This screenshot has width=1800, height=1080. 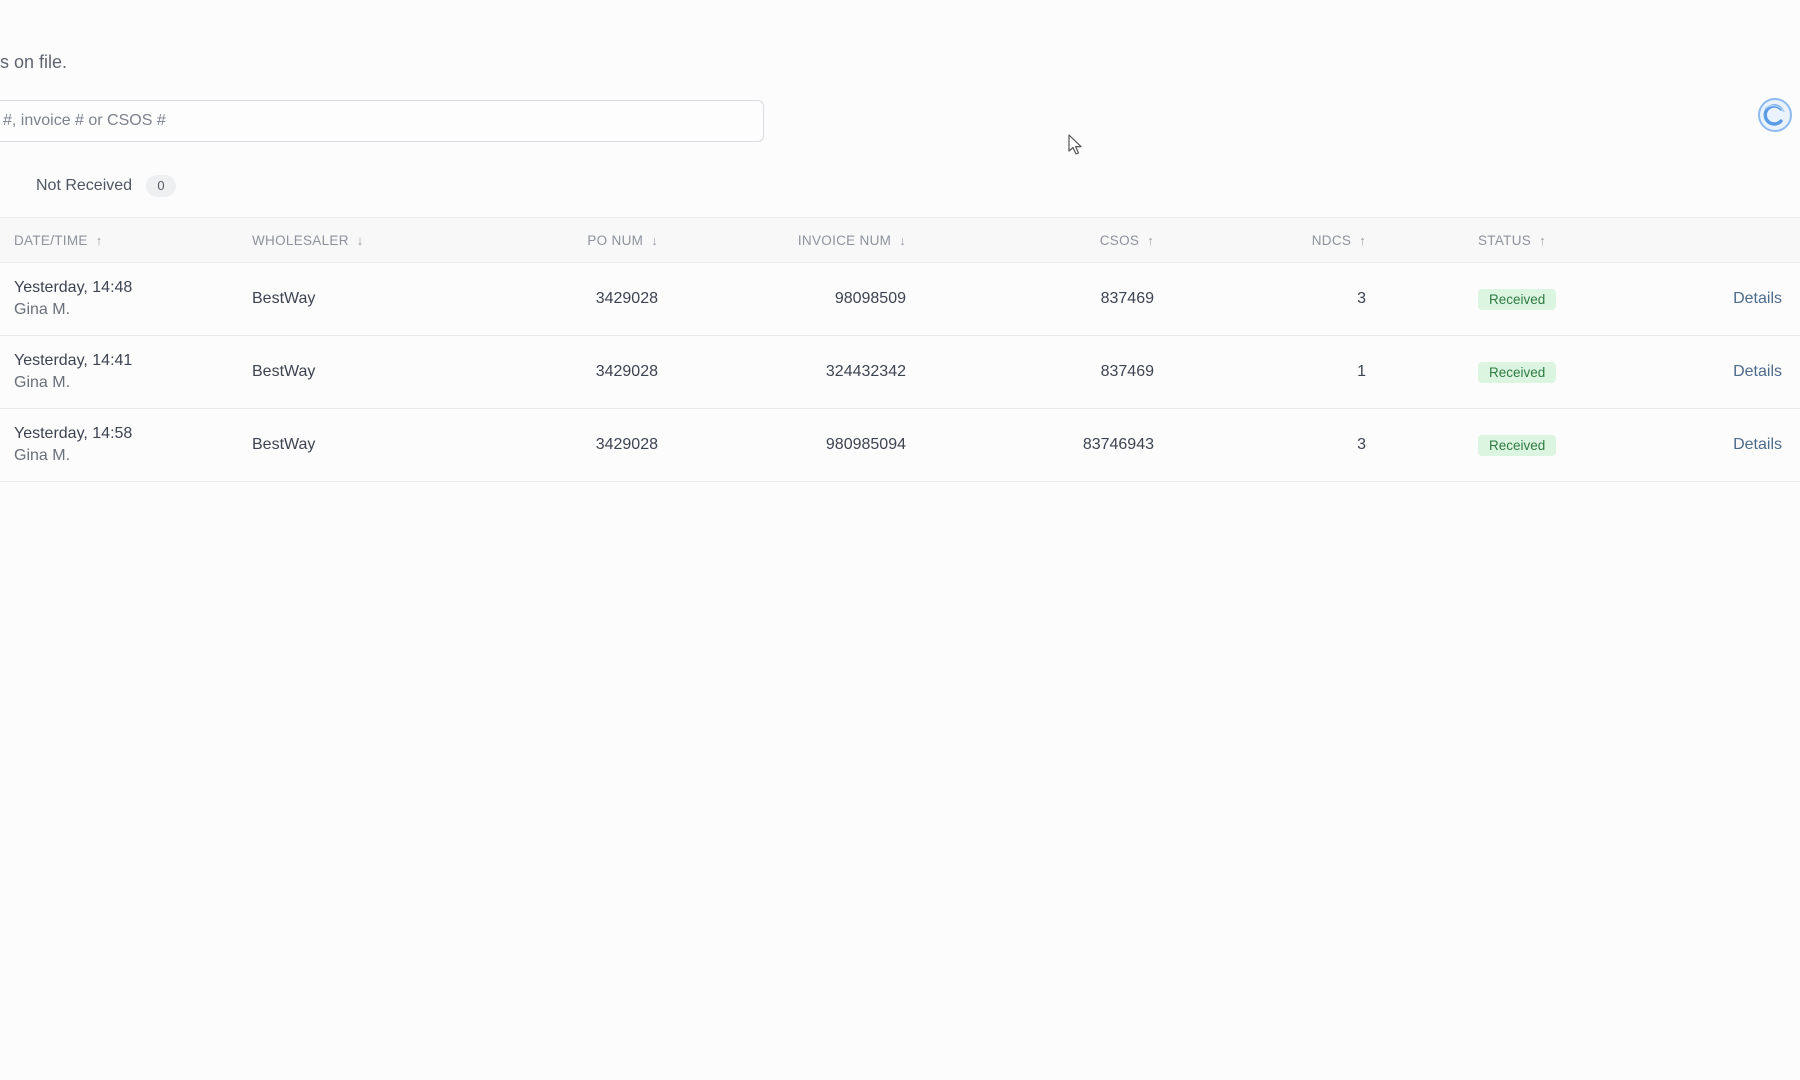 I want to click on column-header-invoice-num: INVOICE NUM ↓, so click(x=818, y=241).